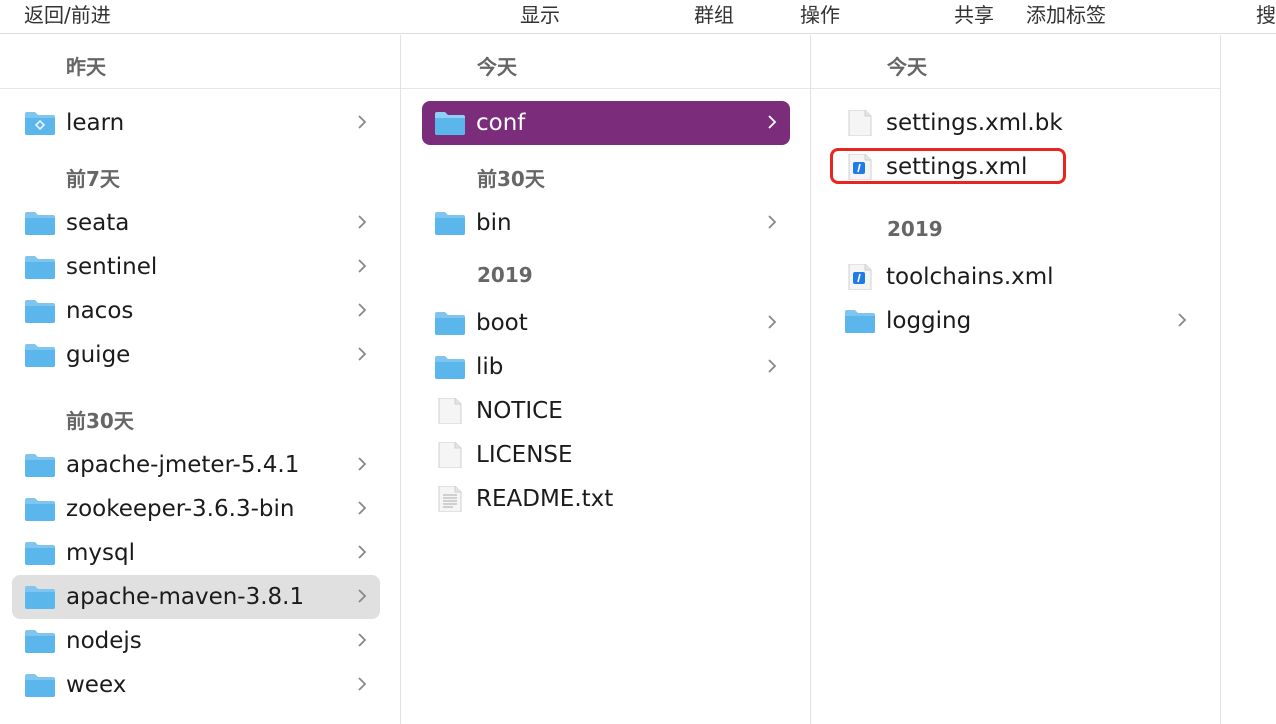  I want to click on item-label: bin, so click(494, 223).